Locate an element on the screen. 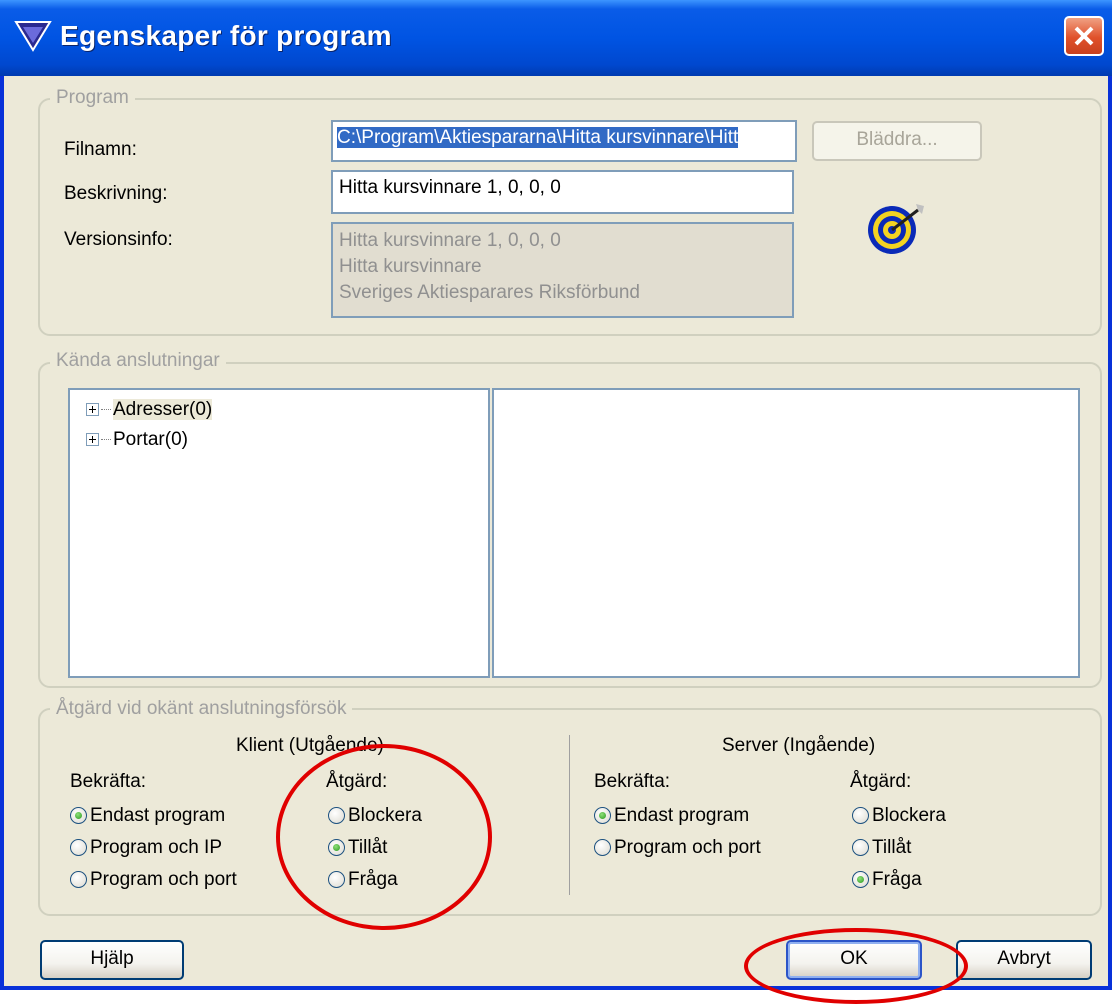  server-header: Server (Ingående) is located at coordinates (799, 745).